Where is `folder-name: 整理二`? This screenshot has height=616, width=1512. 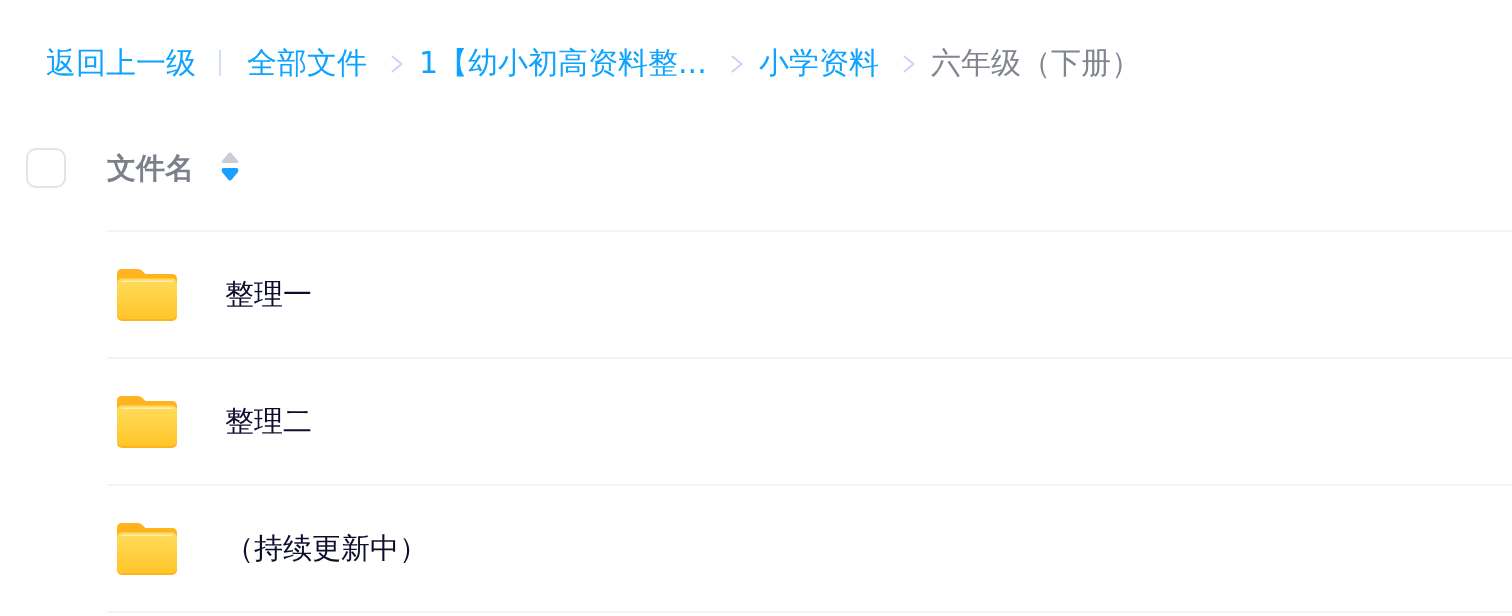 folder-name: 整理二 is located at coordinates (268, 421).